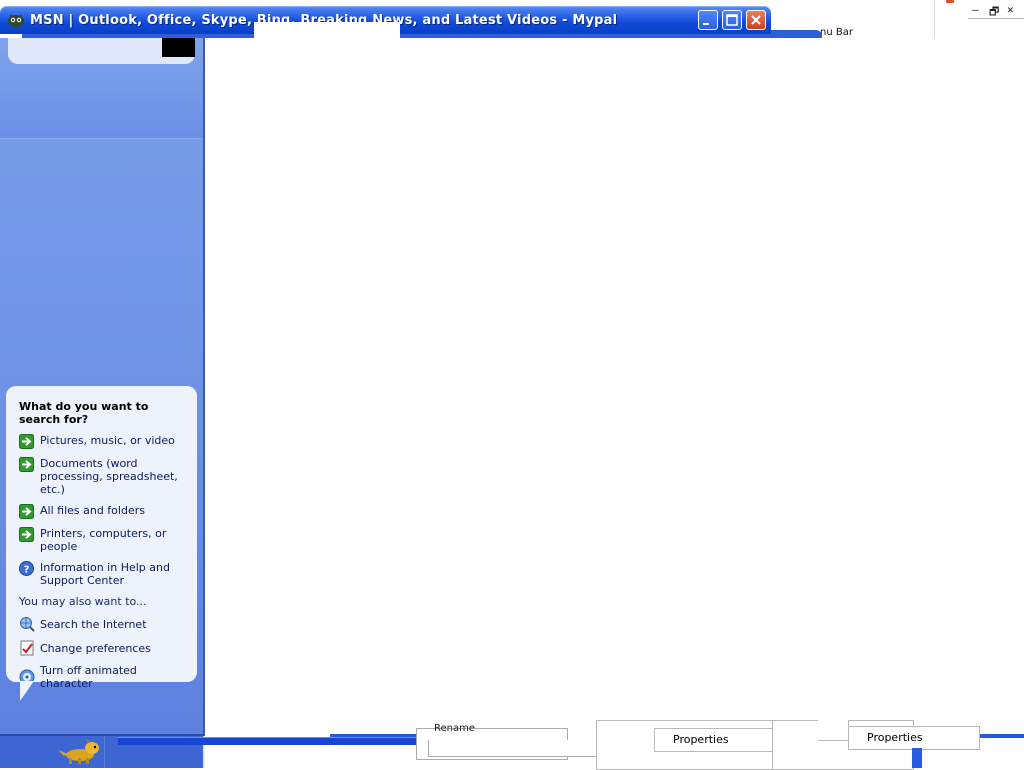 This screenshot has height=770, width=1024. What do you see at coordinates (16, 20) in the screenshot?
I see `mypal-app-icon` at bounding box center [16, 20].